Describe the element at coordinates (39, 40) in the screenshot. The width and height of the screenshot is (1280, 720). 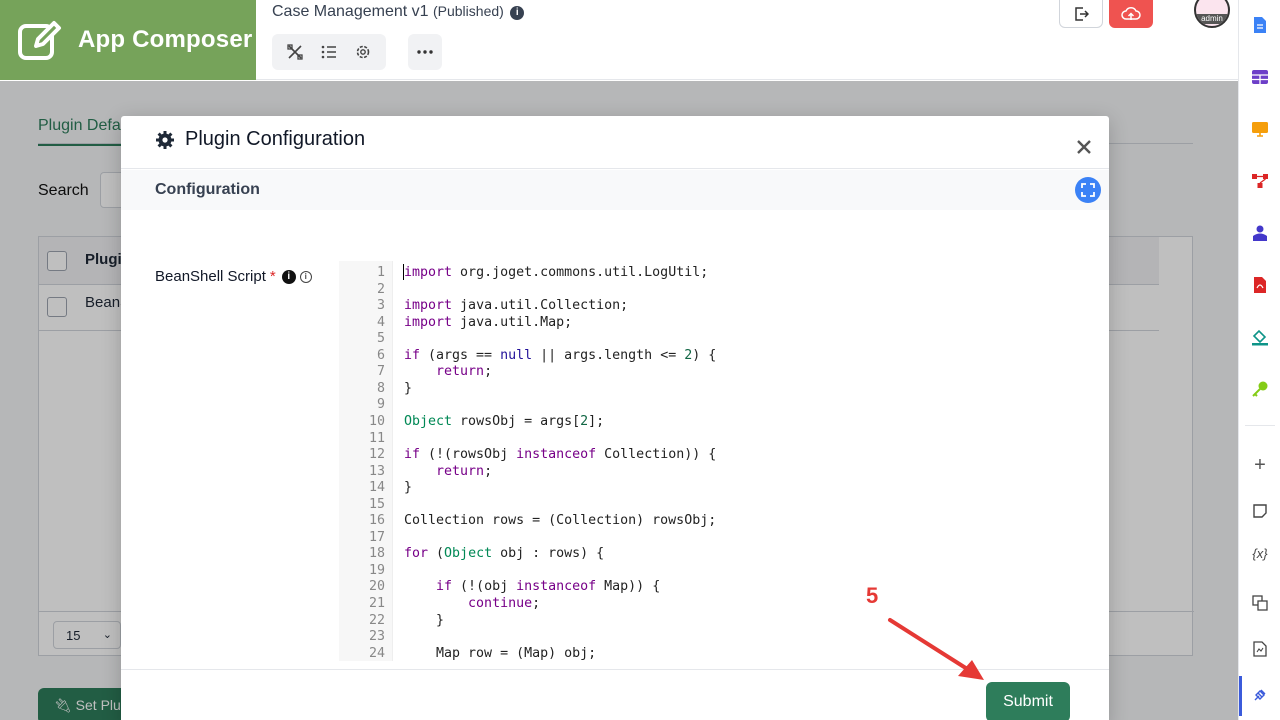
I see `edit-icon` at that location.